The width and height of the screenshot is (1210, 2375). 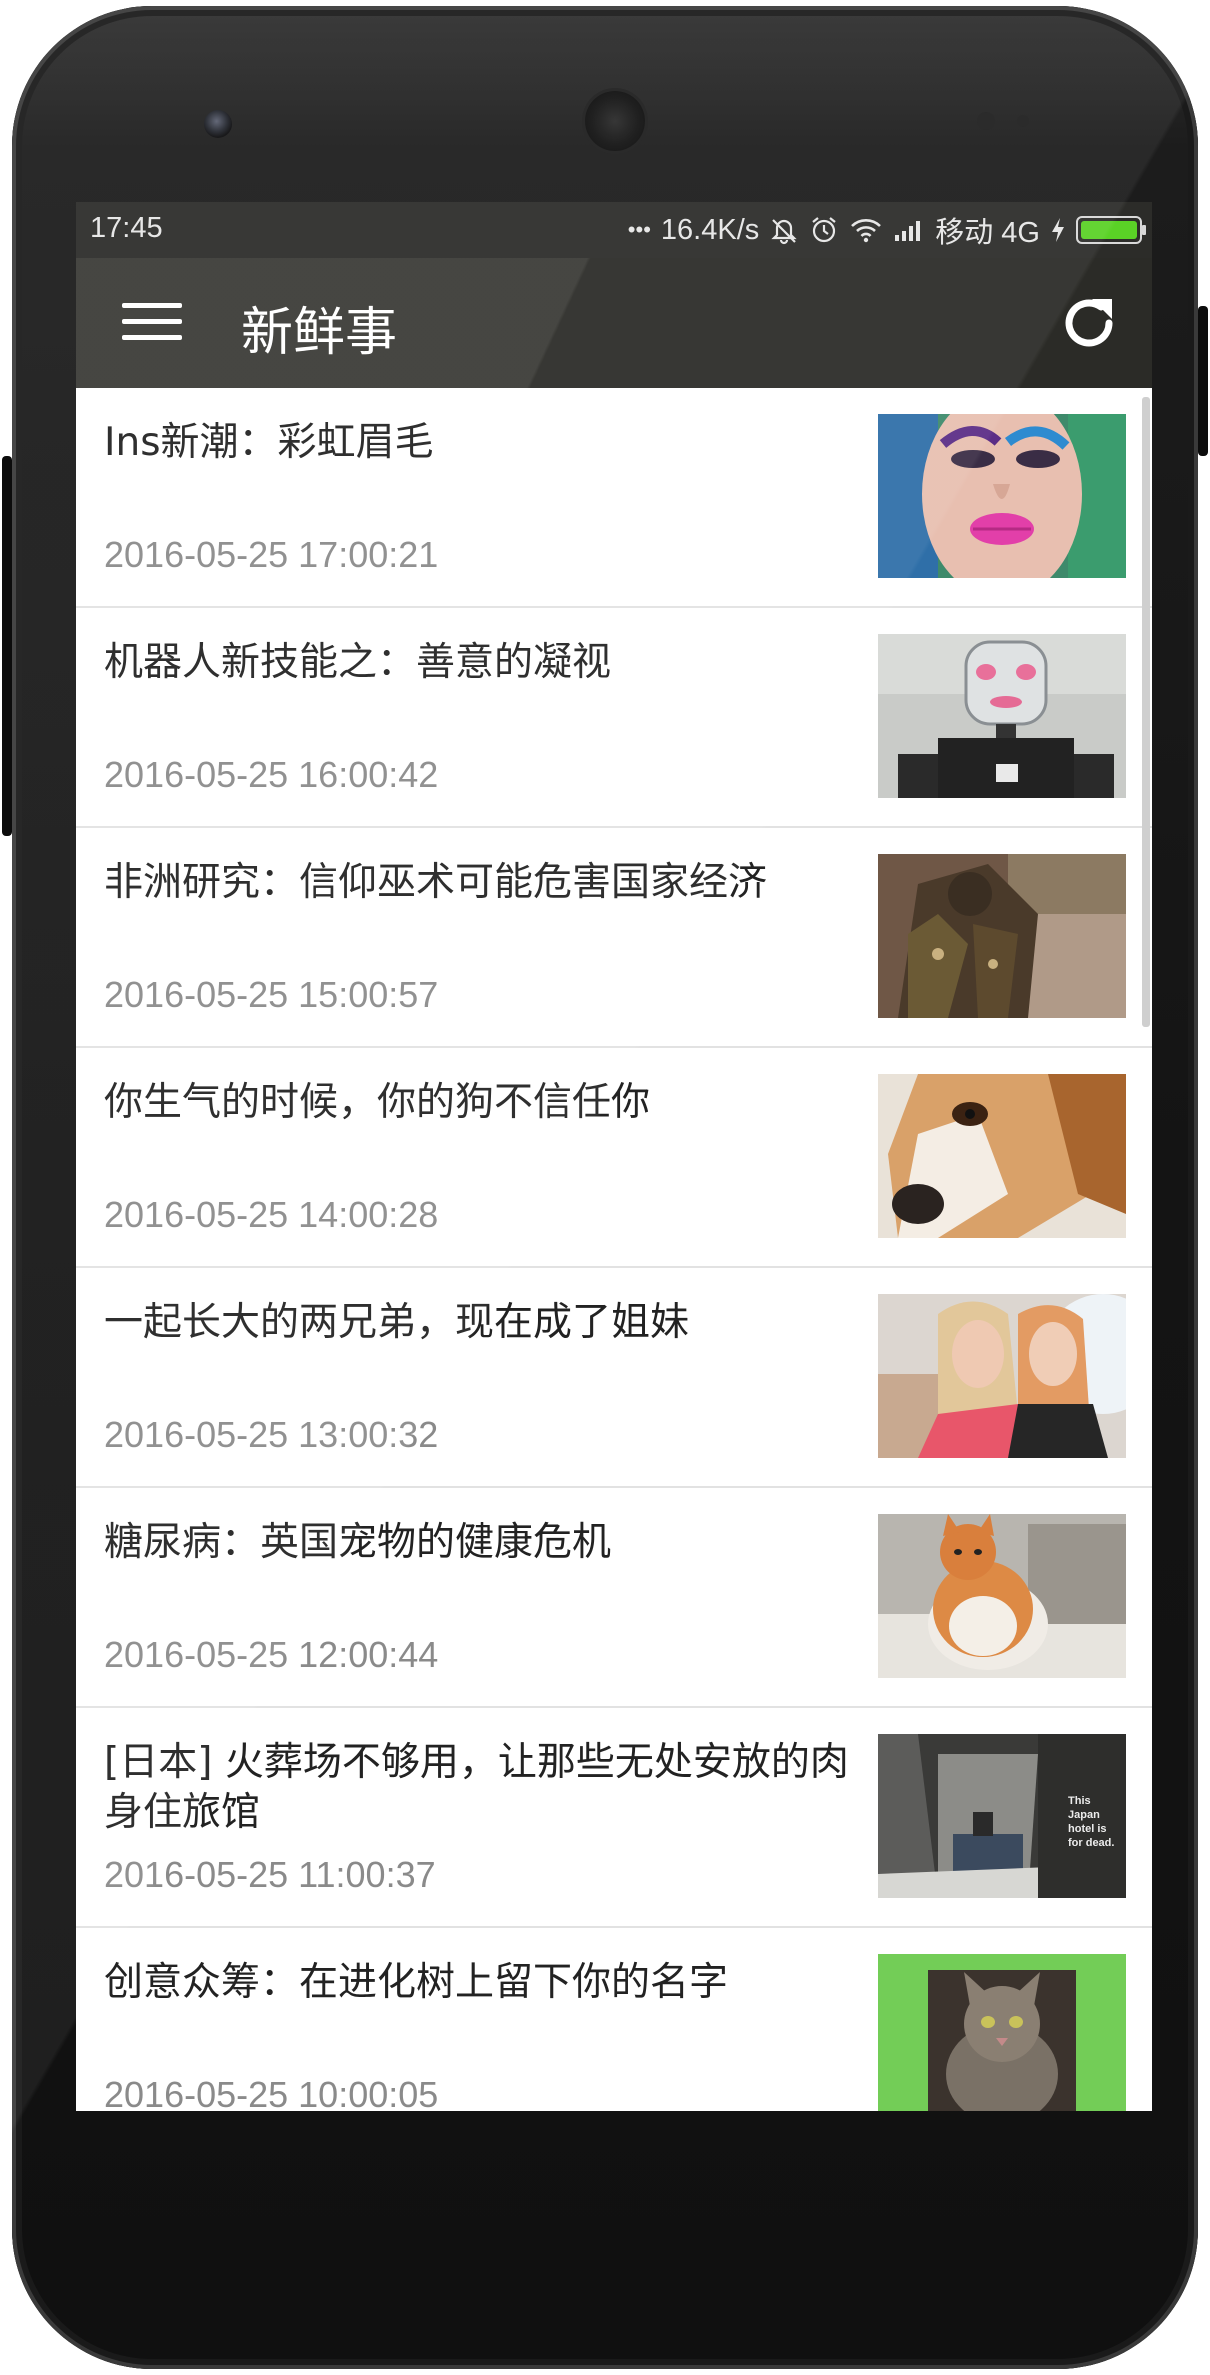 What do you see at coordinates (614, 938) in the screenshot?
I see `list-item: 非洲研究：信仰巫术可能危害国家经济 2016-05-25 15:00:57` at bounding box center [614, 938].